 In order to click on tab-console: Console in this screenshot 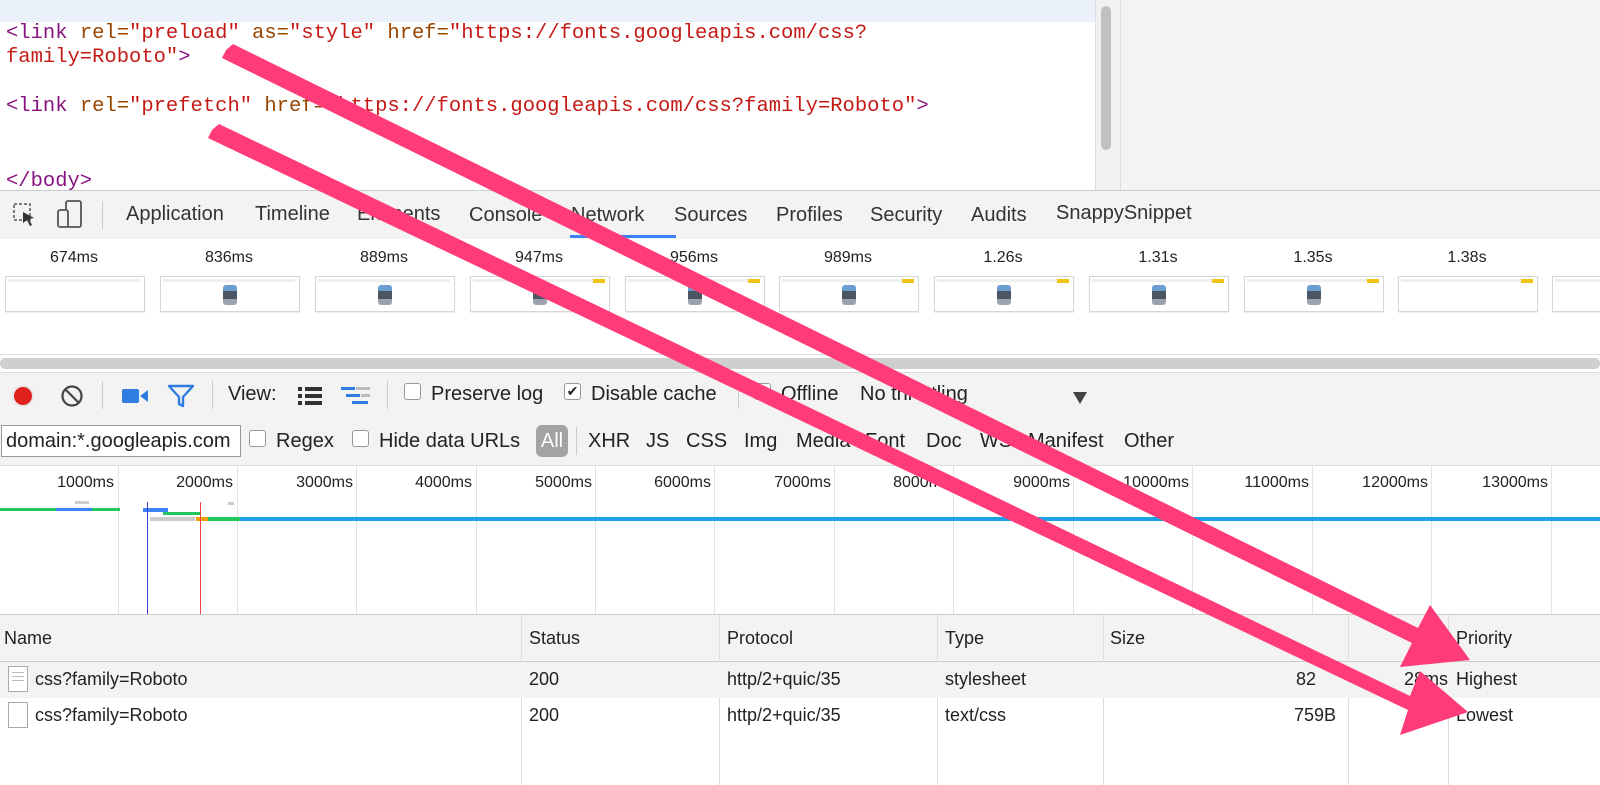, I will do `click(505, 215)`.